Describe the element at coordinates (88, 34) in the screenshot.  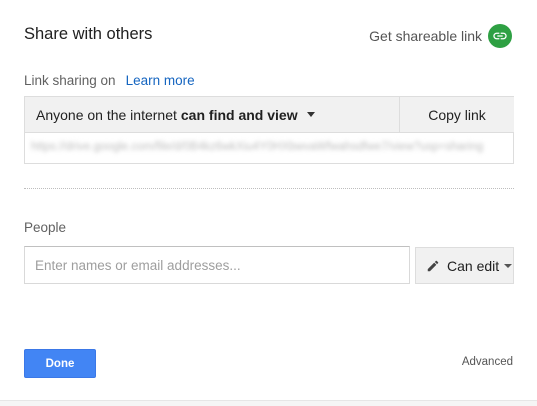
I see `dialog-title: Share with others` at that location.